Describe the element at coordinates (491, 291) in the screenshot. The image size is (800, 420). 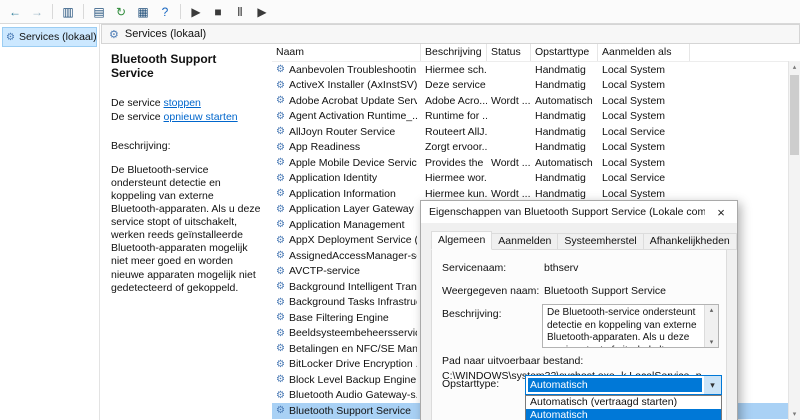
I see `display-name-label: Weergegeven naam:` at that location.